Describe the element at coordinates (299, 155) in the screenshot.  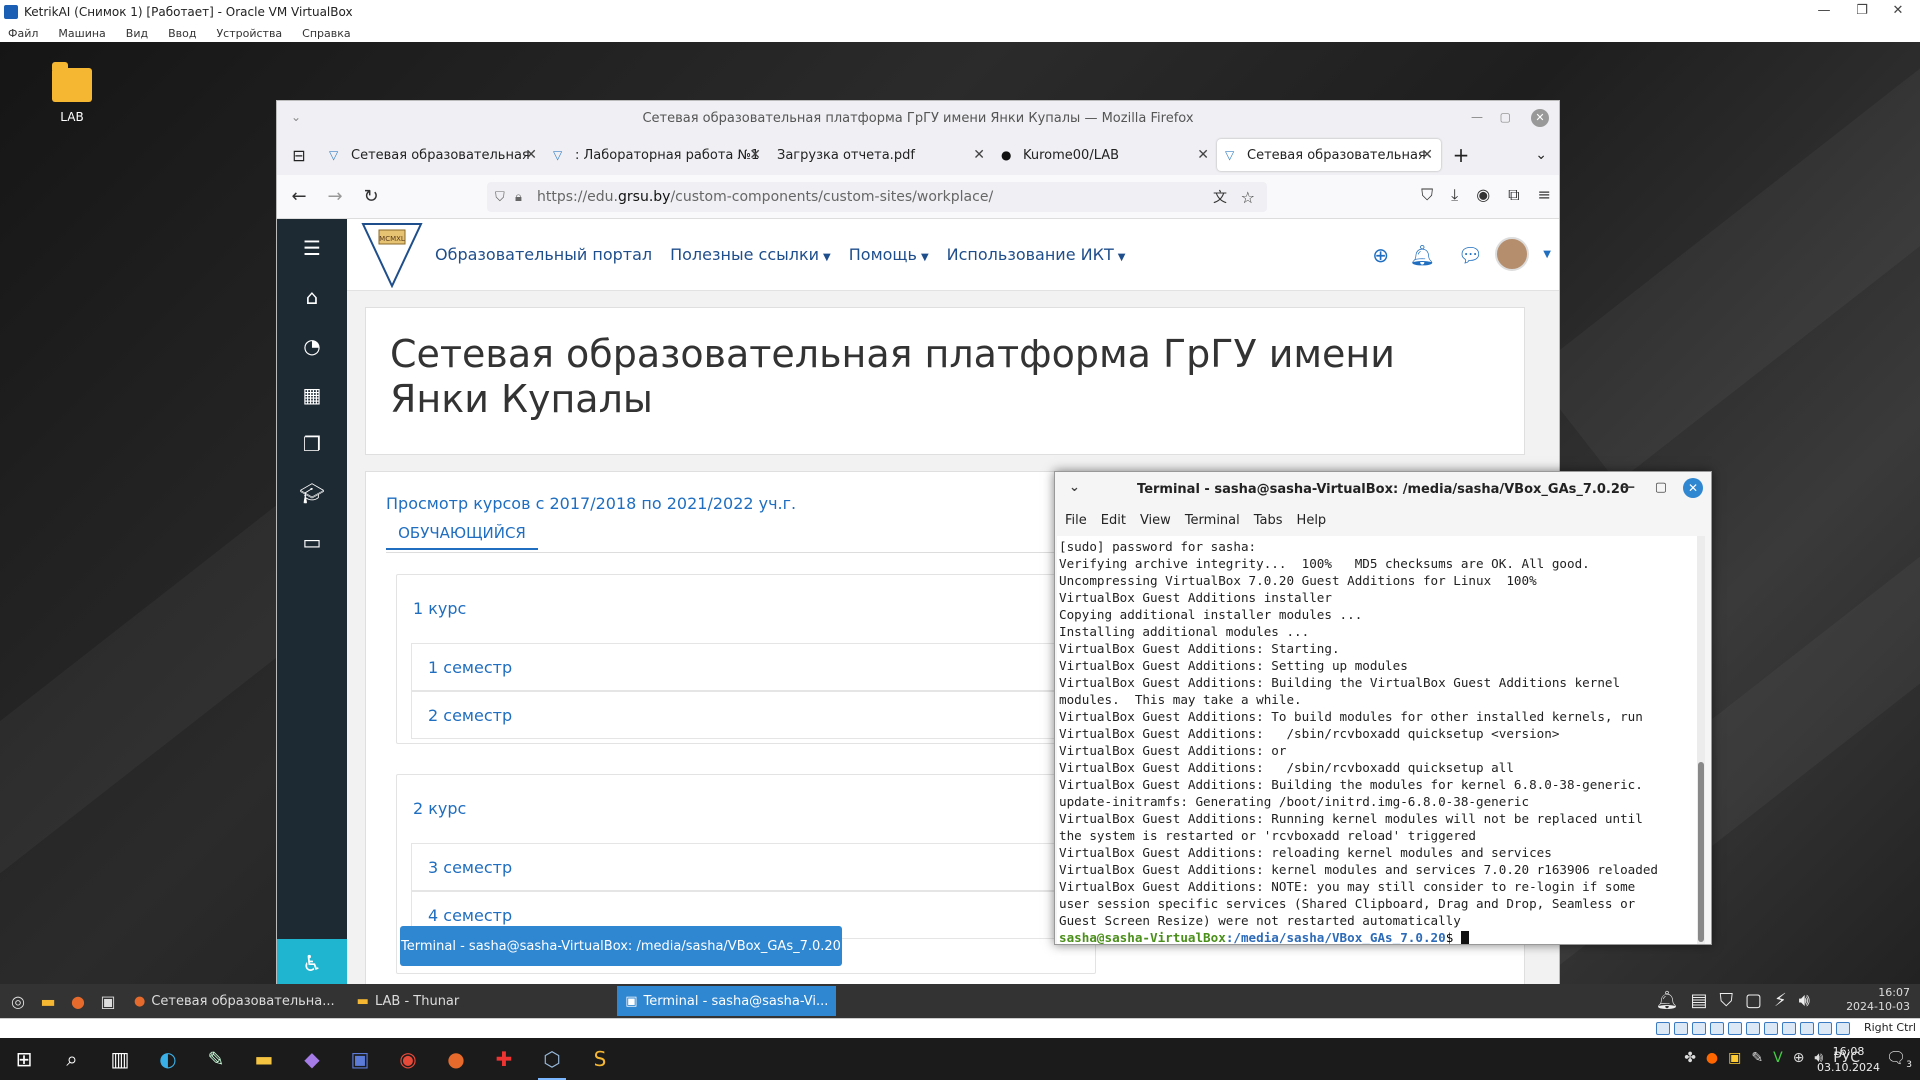
I see `tab-overview-icon: ⊟` at that location.